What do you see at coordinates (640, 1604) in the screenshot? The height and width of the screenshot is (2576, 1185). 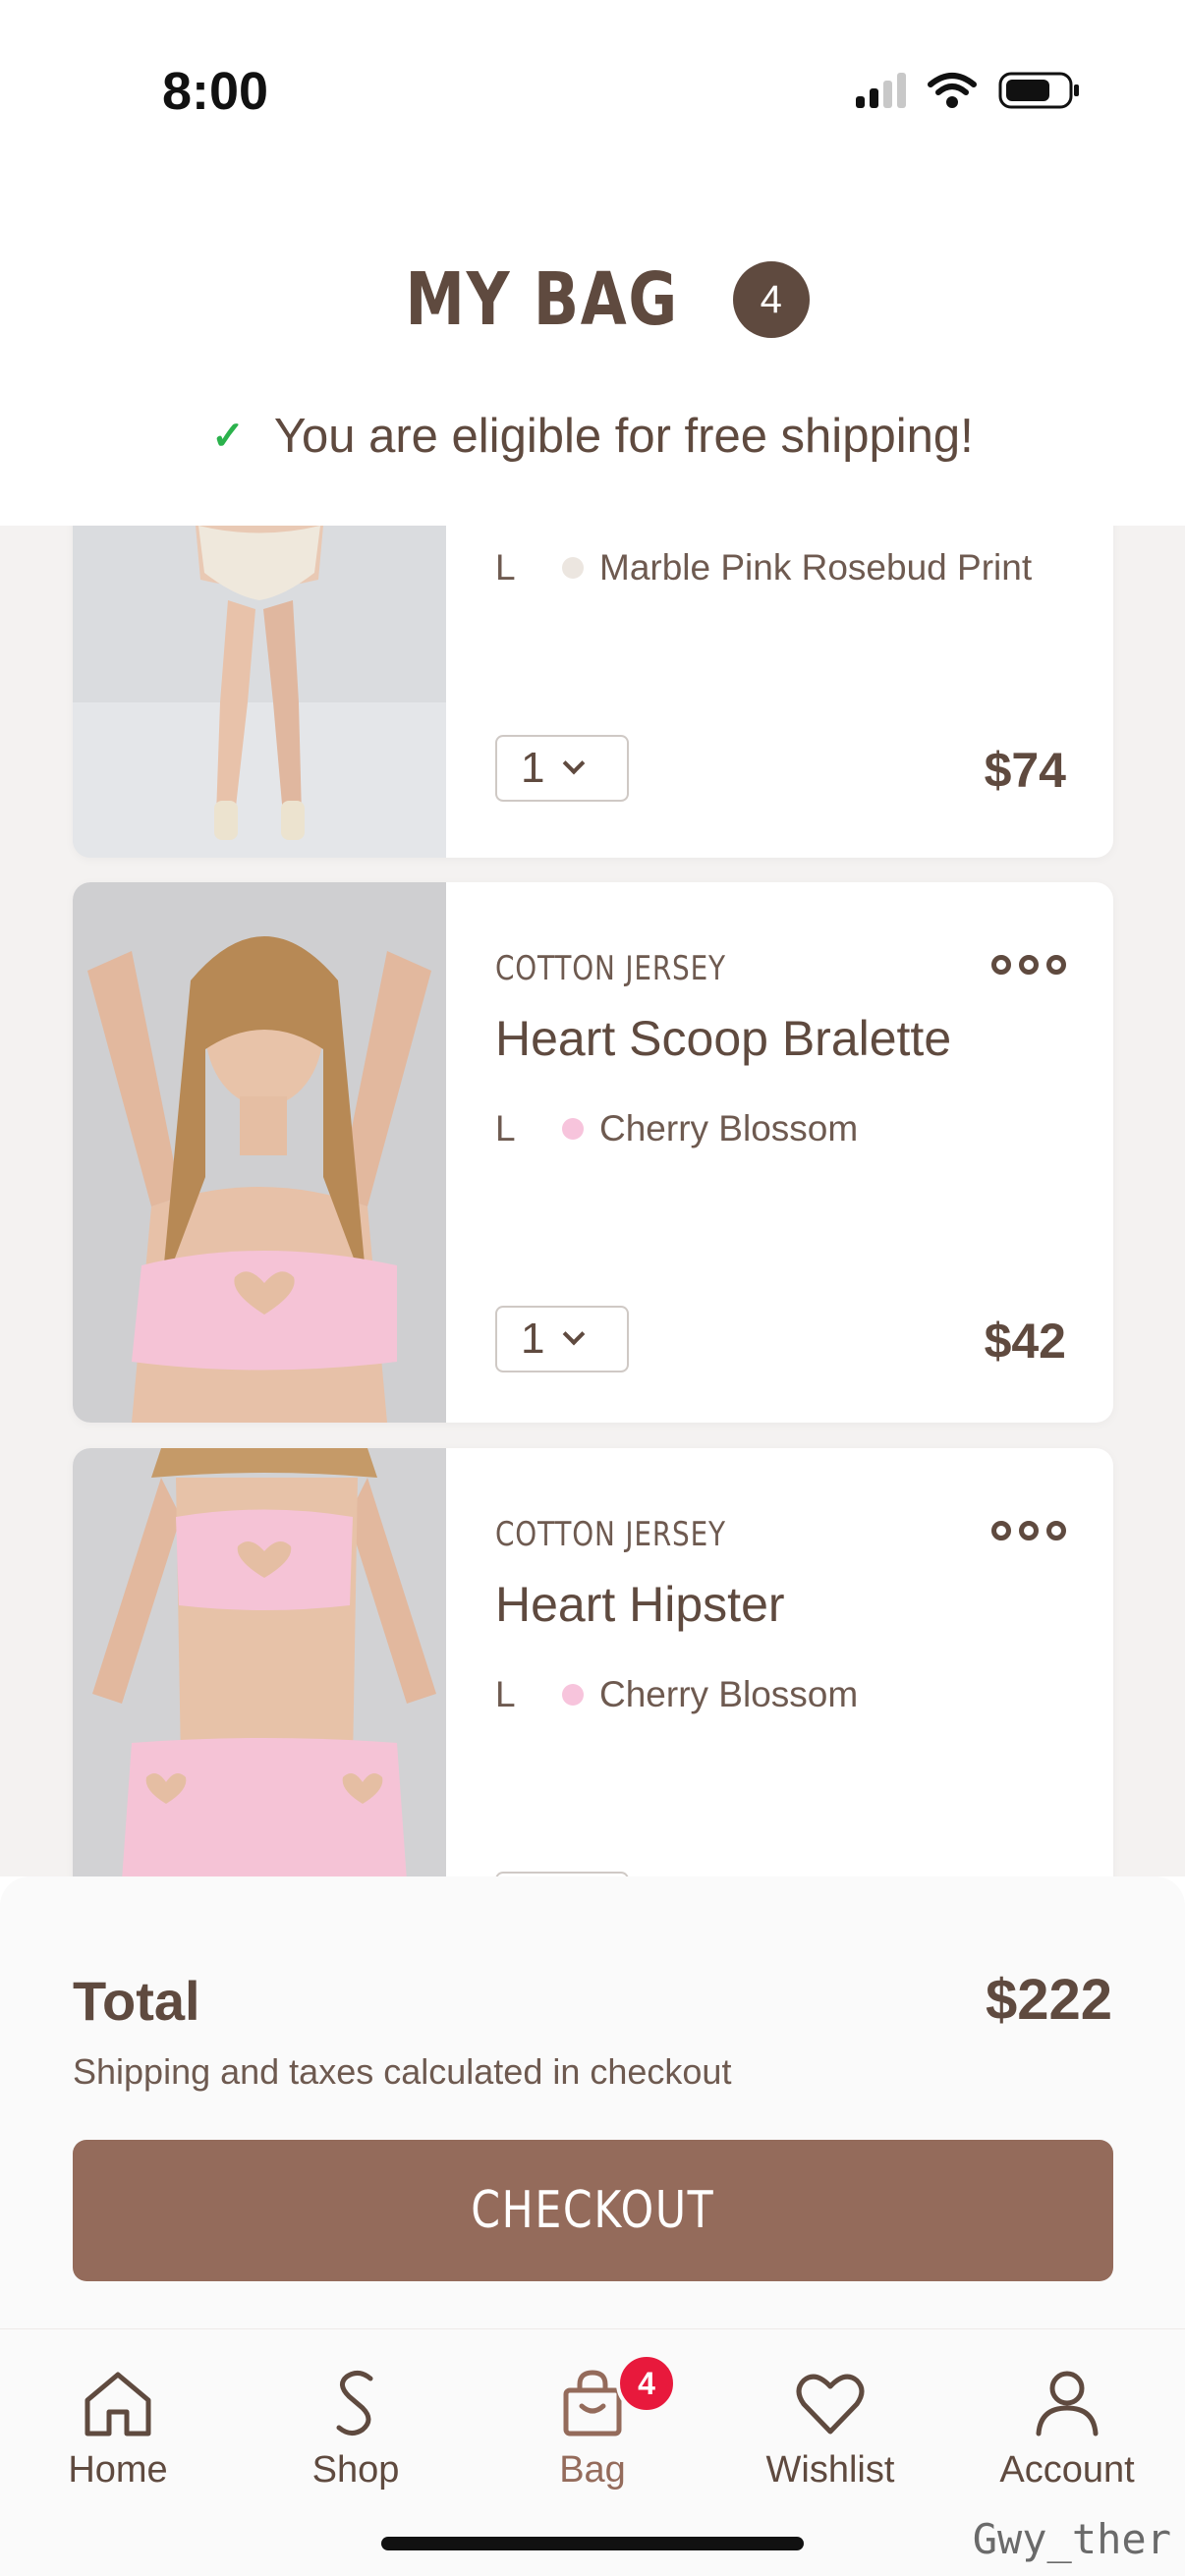 I see `item-name: Heart Hipster` at bounding box center [640, 1604].